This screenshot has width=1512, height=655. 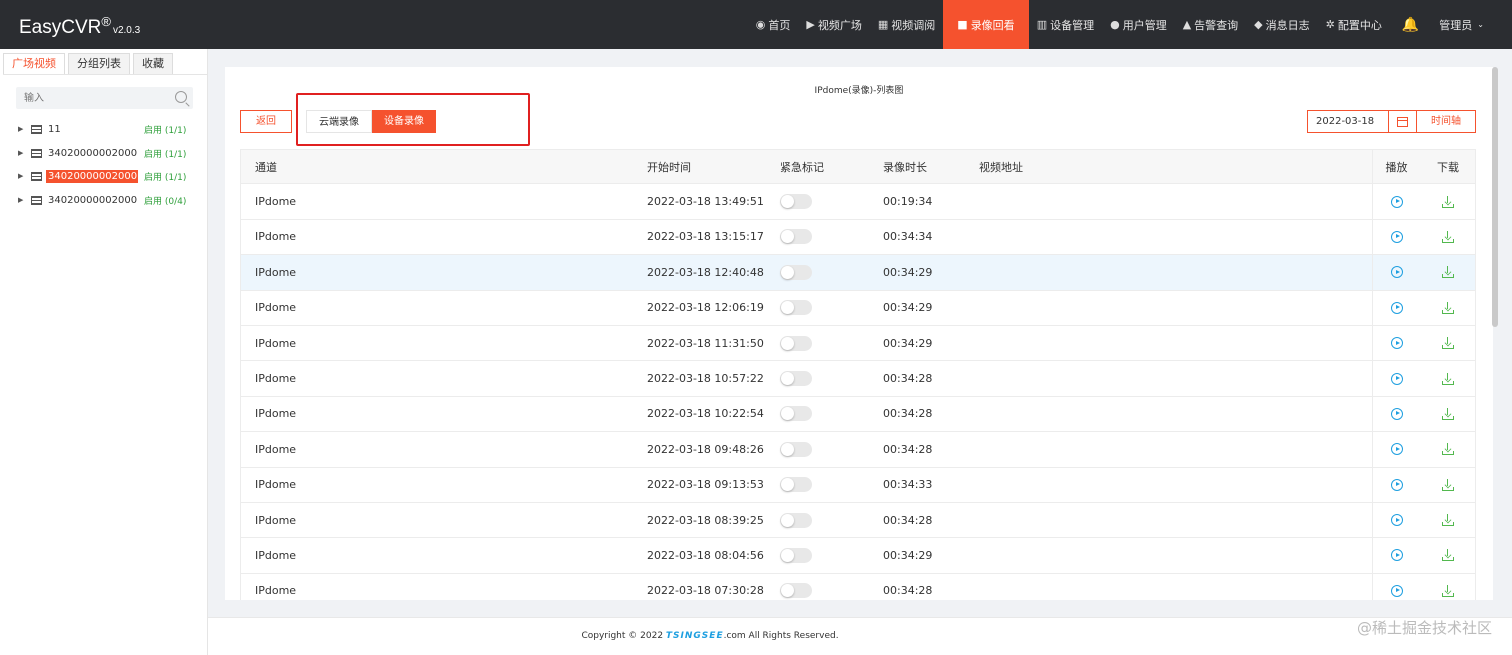 What do you see at coordinates (108, 200) in the screenshot?
I see `tree-item: ▶ 34020000002000... 启用 (0/4)` at bounding box center [108, 200].